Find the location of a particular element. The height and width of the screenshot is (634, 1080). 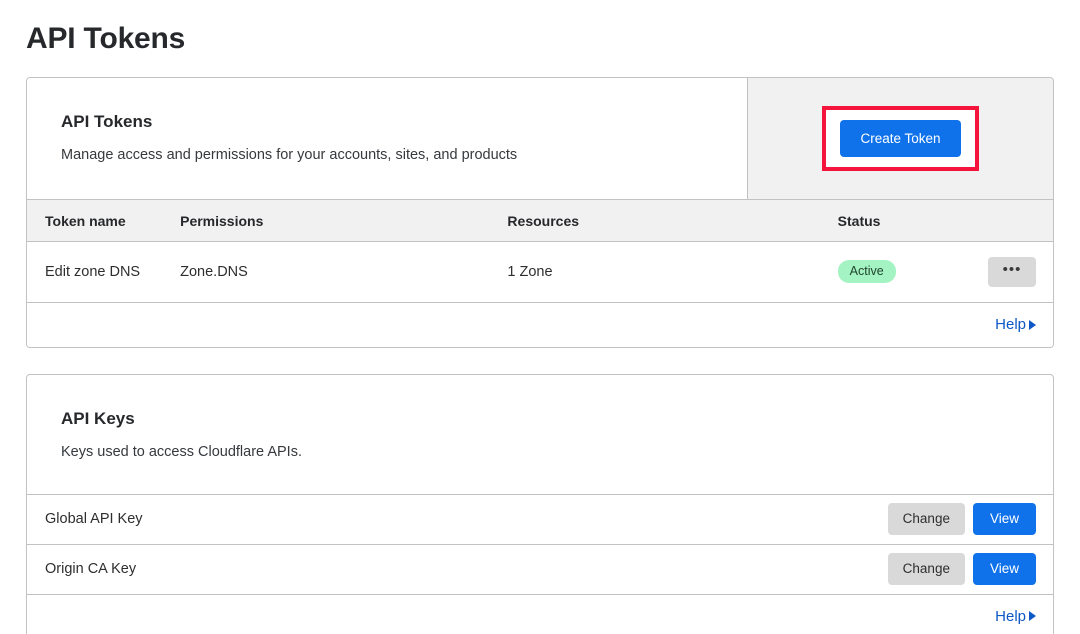

create-token-panel: Create Token is located at coordinates (900, 138).